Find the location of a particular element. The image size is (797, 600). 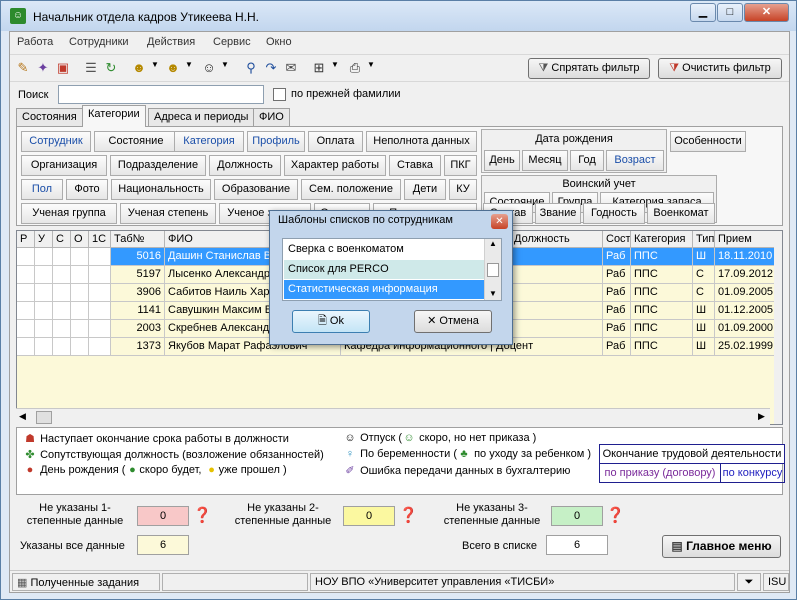

received-tasks: ▦ Полученные задания is located at coordinates (86, 582).